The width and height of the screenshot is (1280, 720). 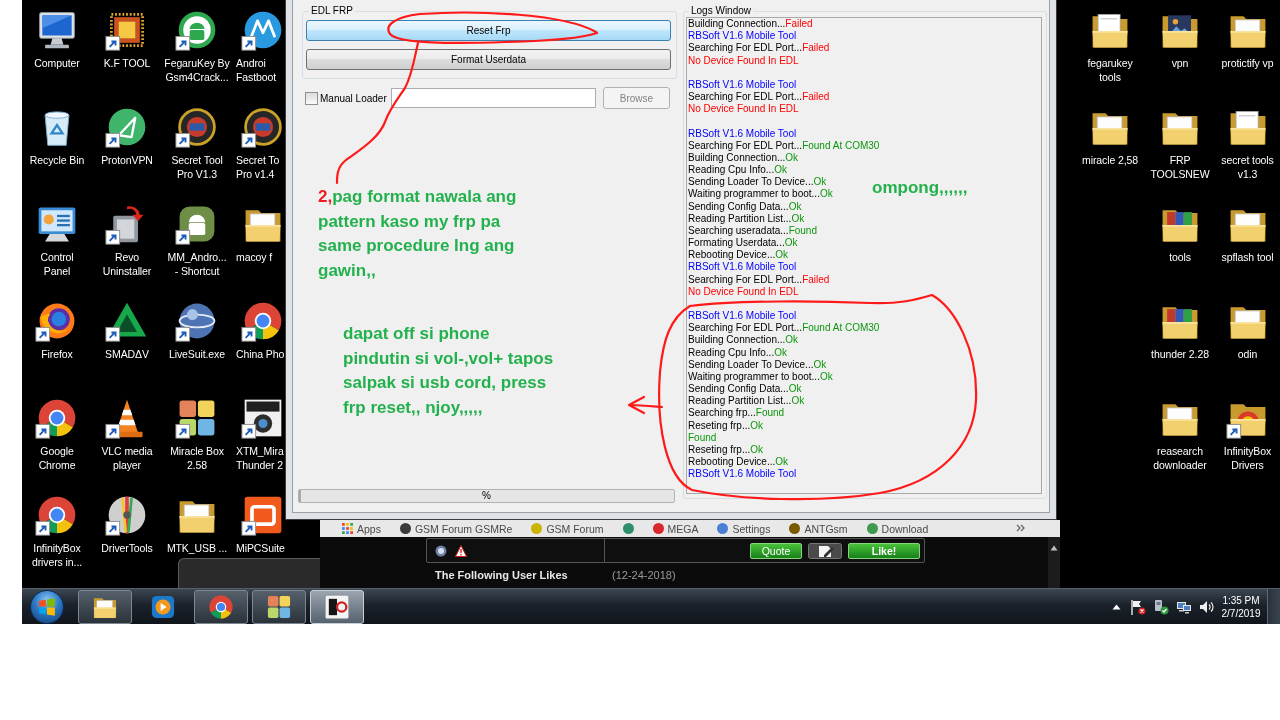 I want to click on log-line: Formating Userdata...Ok, so click(x=743, y=243).